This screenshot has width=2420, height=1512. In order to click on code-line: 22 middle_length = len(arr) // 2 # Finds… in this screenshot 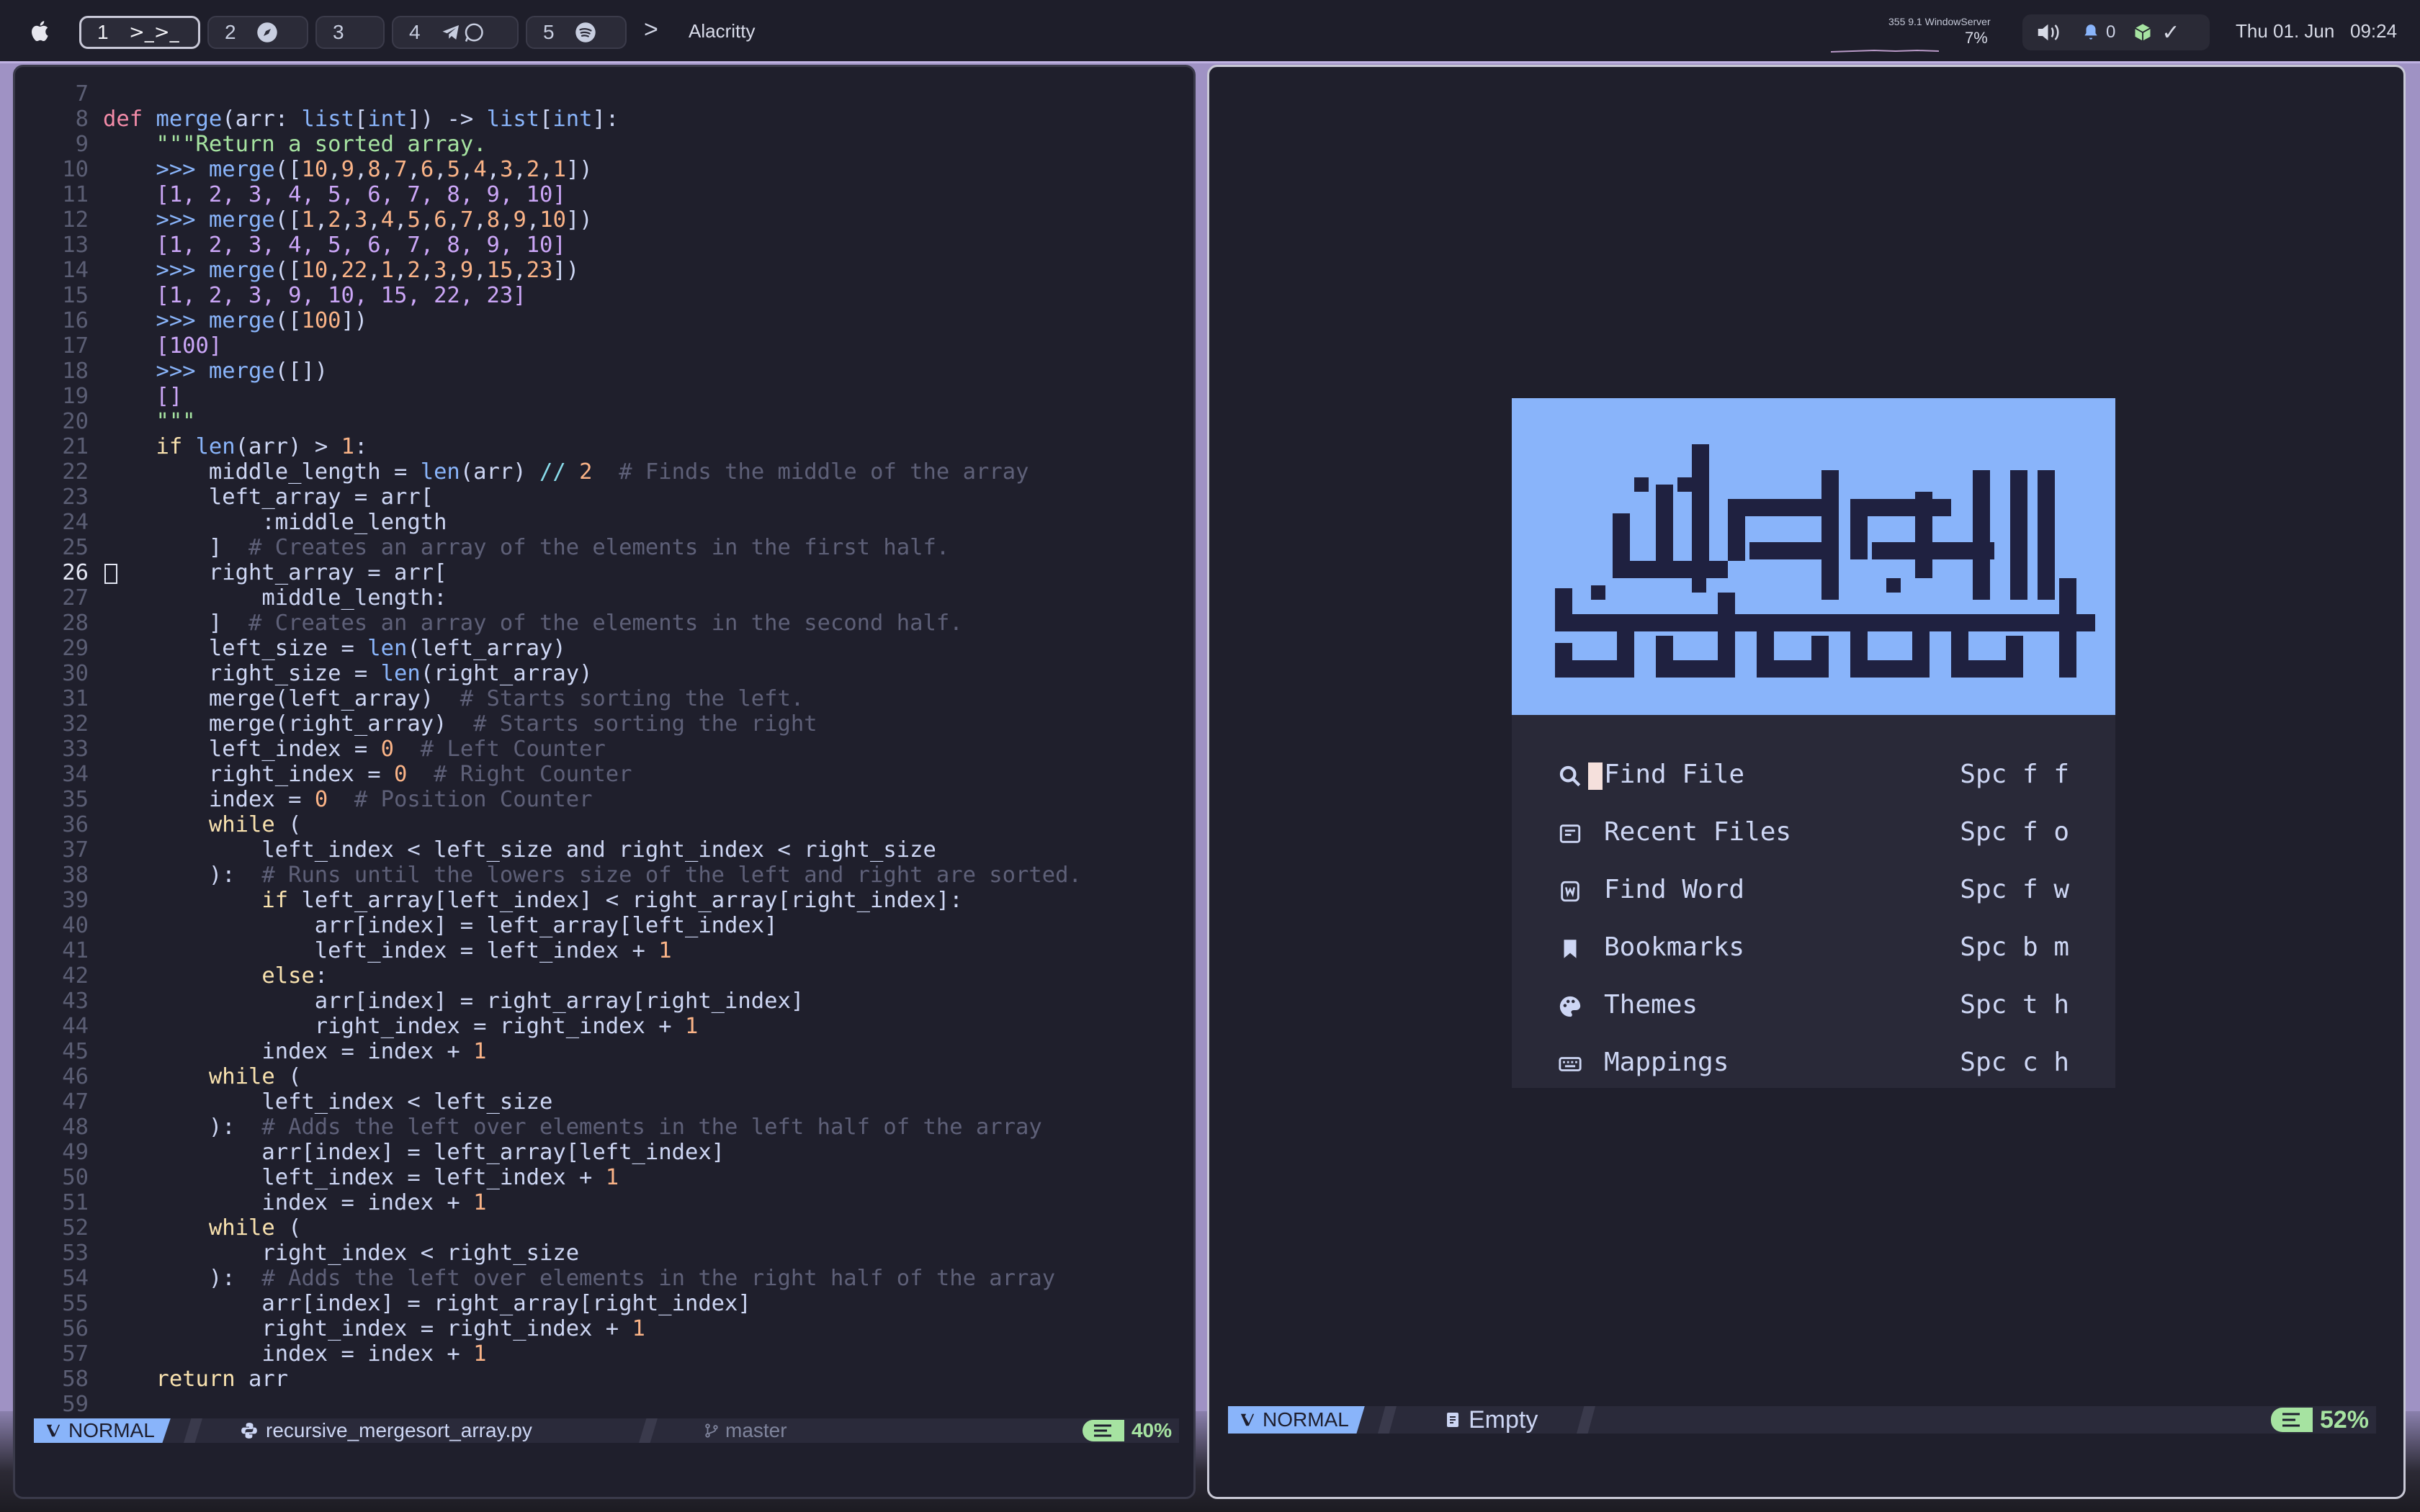, I will do `click(604, 472)`.